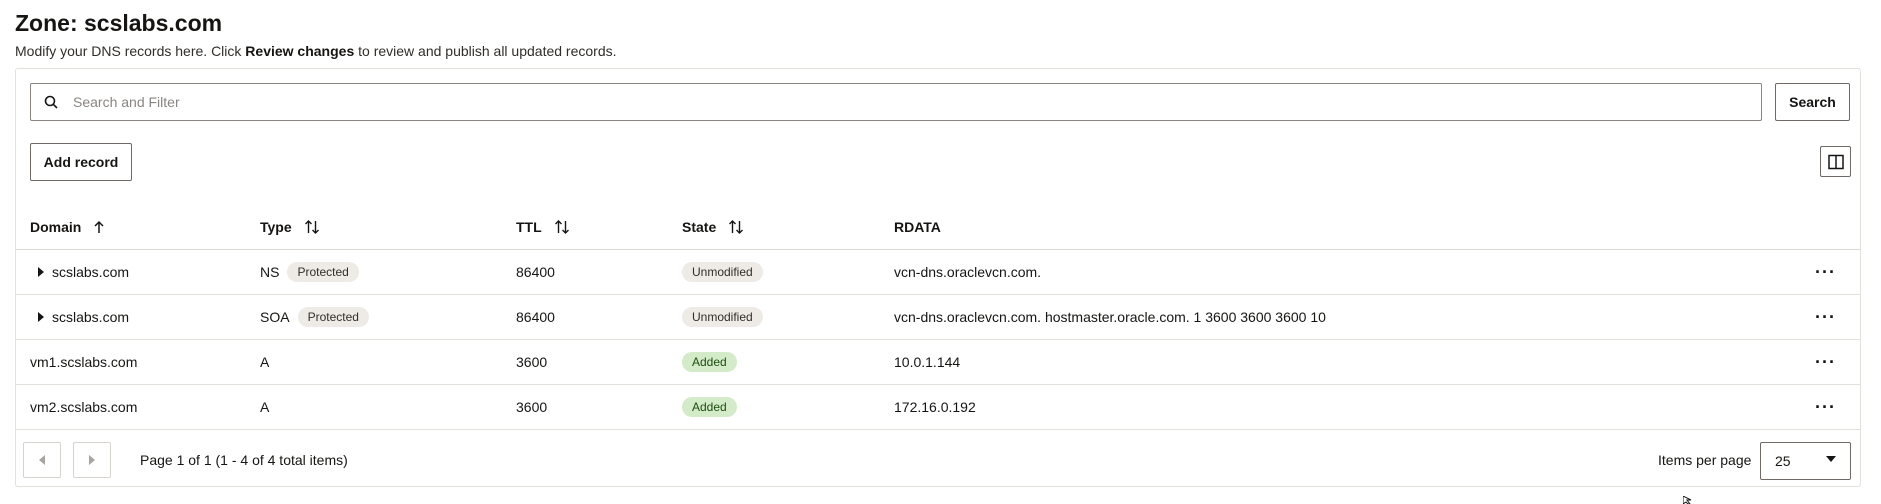  I want to click on column-header-ttl: TTL, so click(599, 227).